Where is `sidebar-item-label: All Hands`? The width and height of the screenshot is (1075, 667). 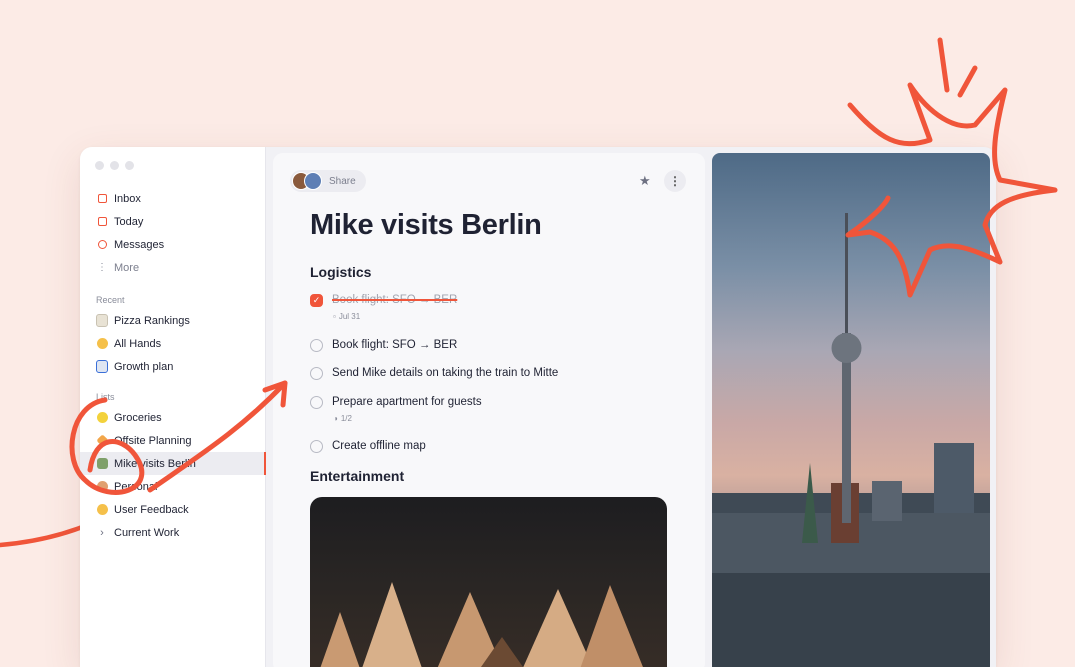
sidebar-item-label: All Hands is located at coordinates (138, 343).